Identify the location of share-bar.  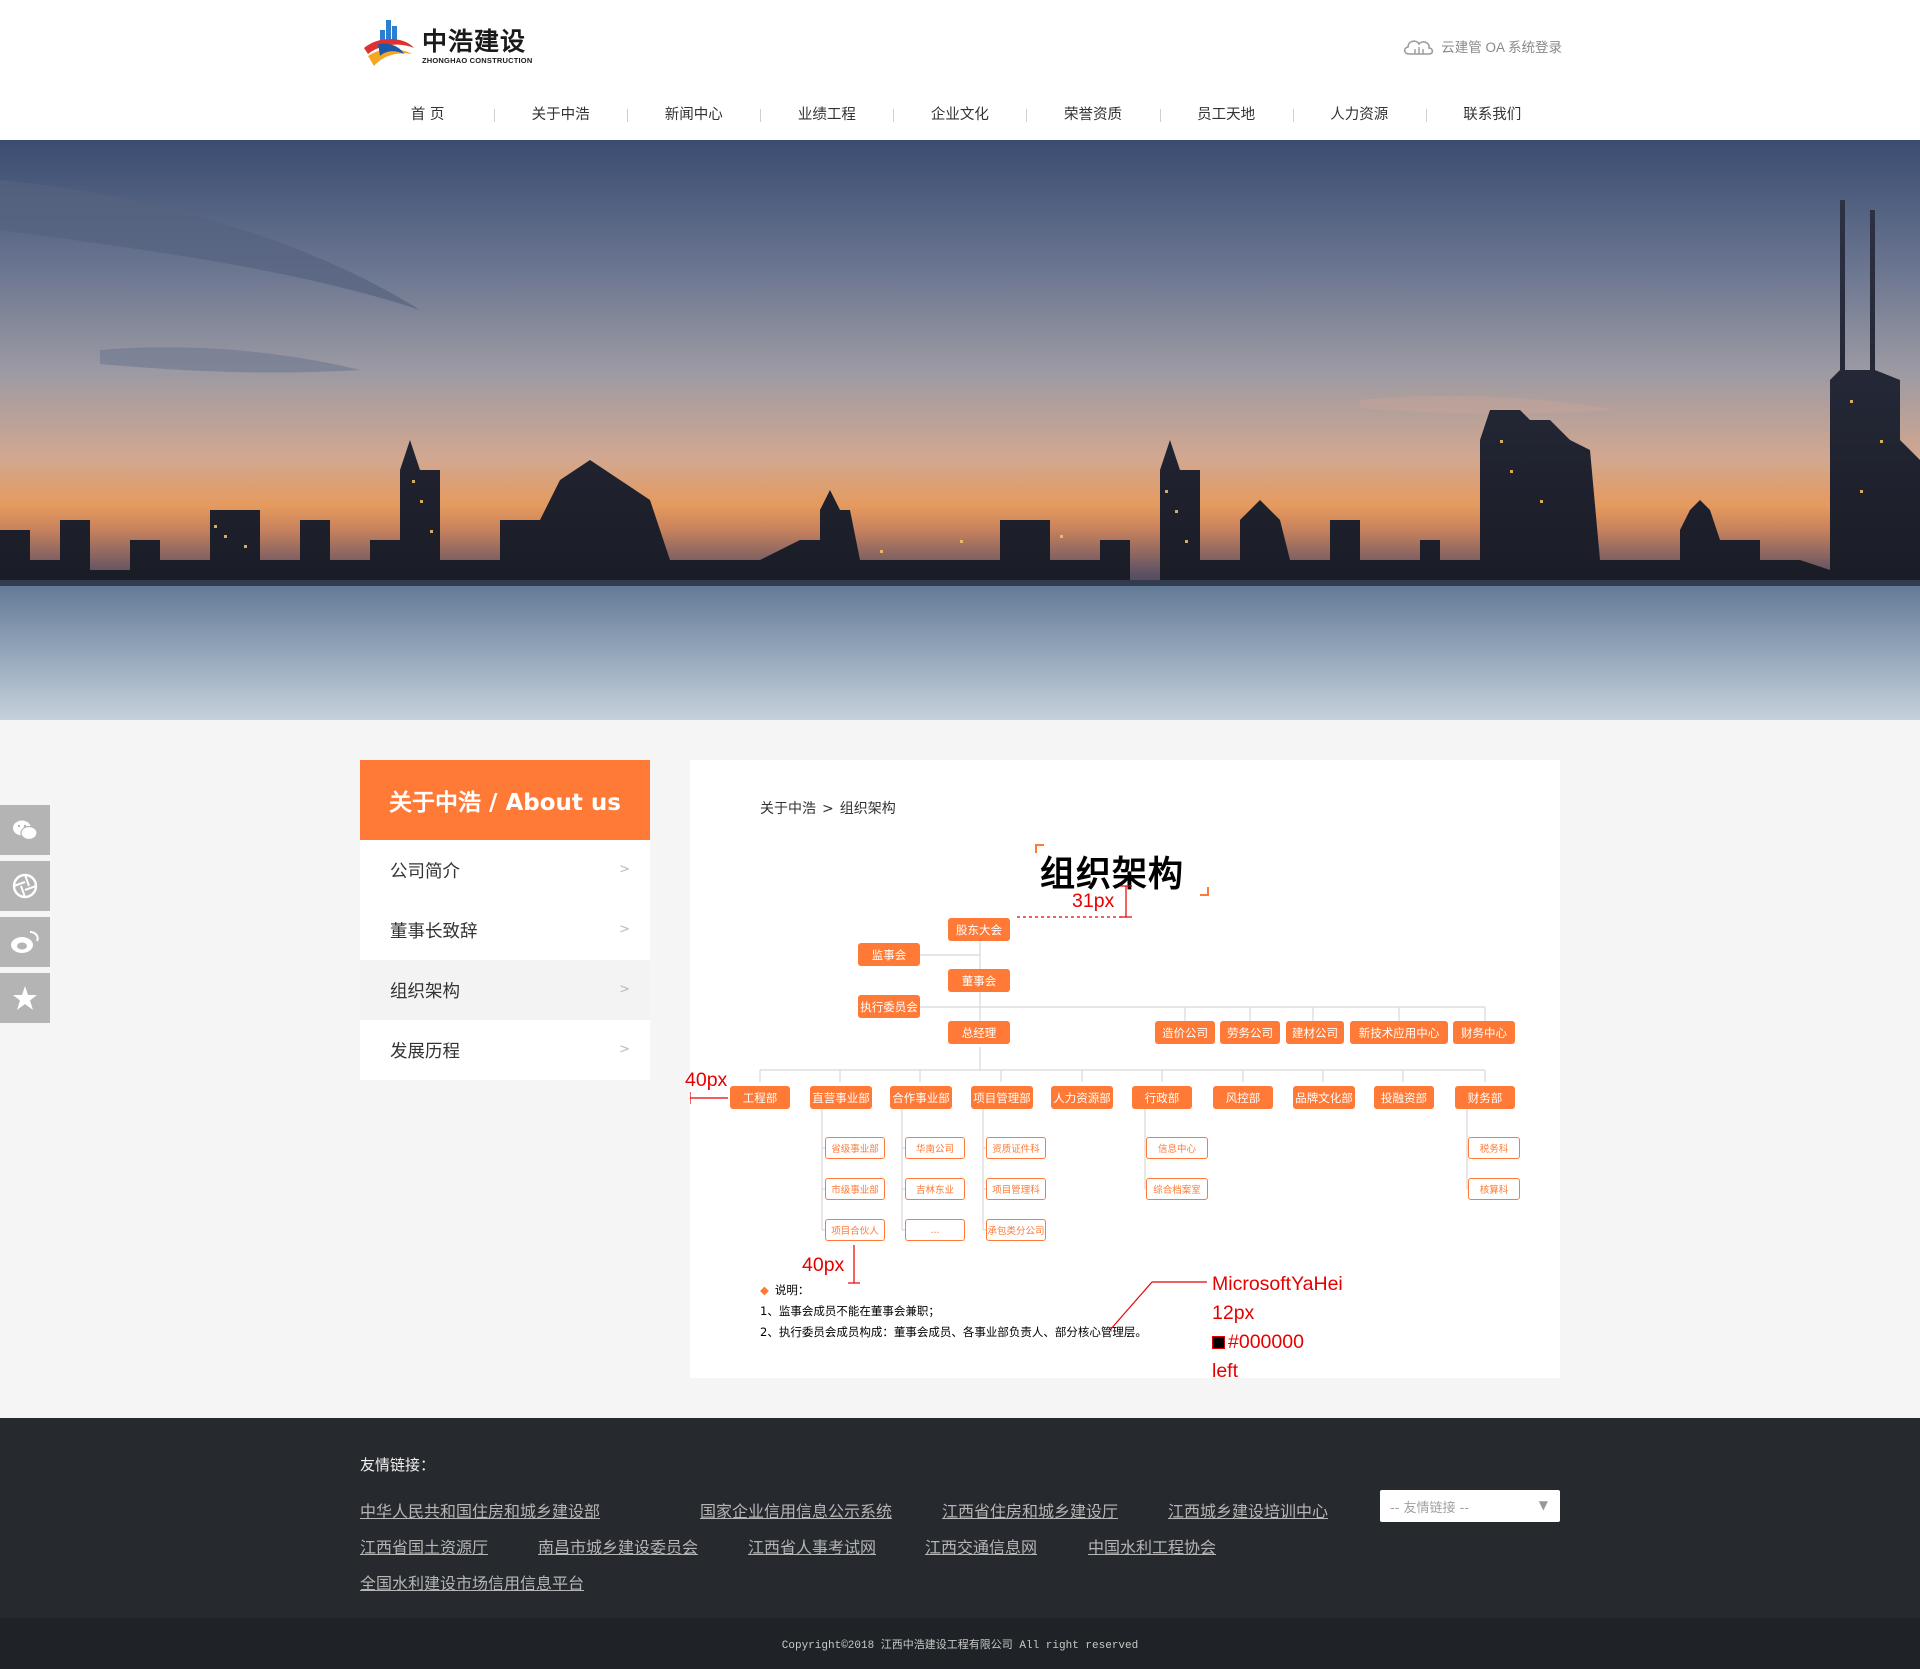
(25, 917).